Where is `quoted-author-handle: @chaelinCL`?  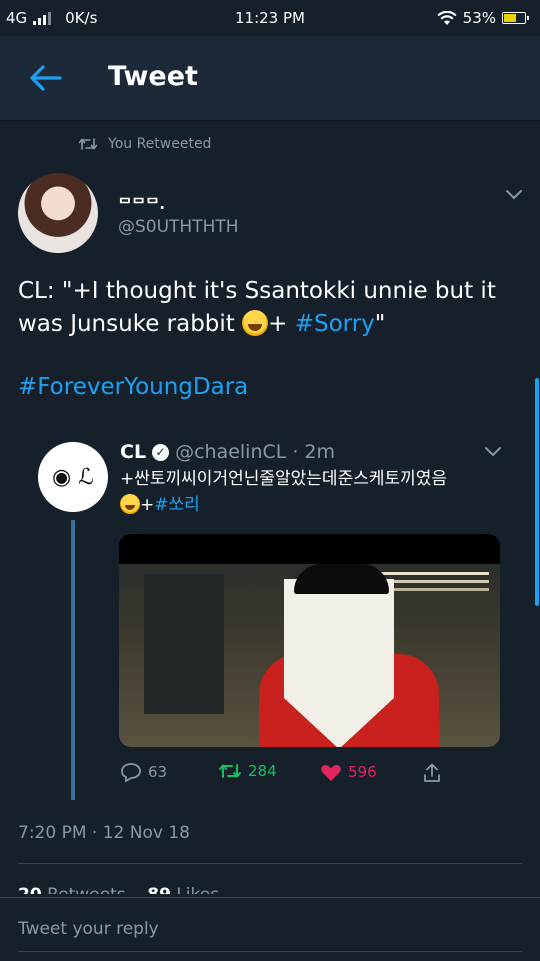
quoted-author-handle: @chaelinCL is located at coordinates (230, 452).